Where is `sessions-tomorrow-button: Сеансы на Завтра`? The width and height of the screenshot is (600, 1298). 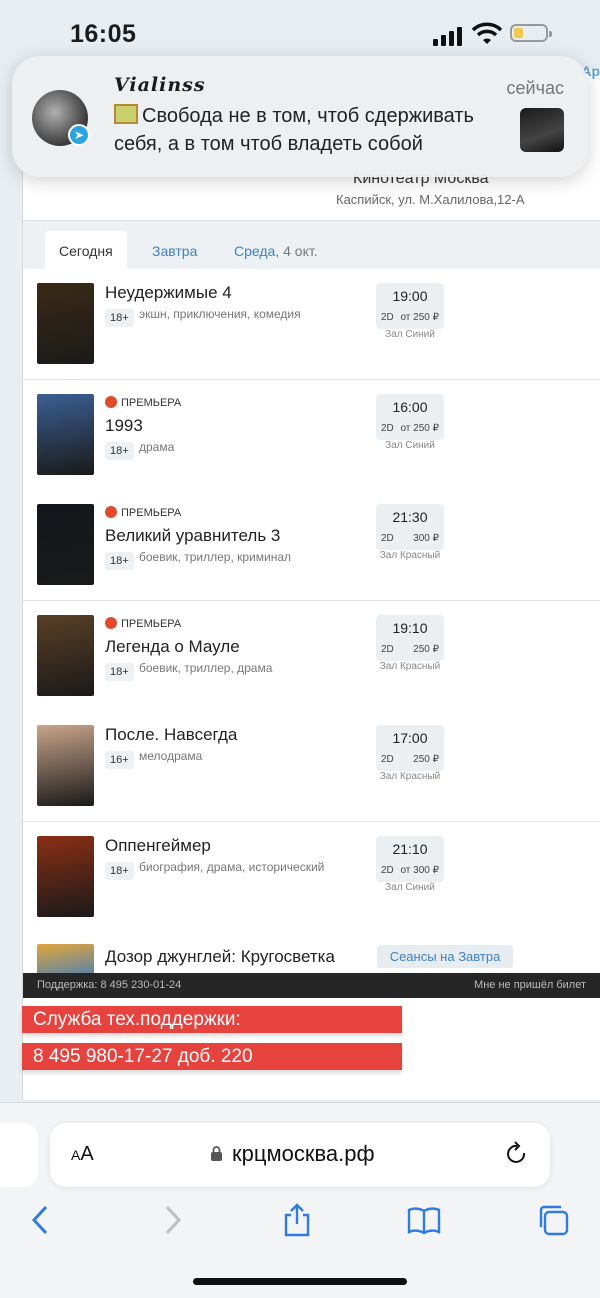 sessions-tomorrow-button: Сеансы на Завтра is located at coordinates (445, 956).